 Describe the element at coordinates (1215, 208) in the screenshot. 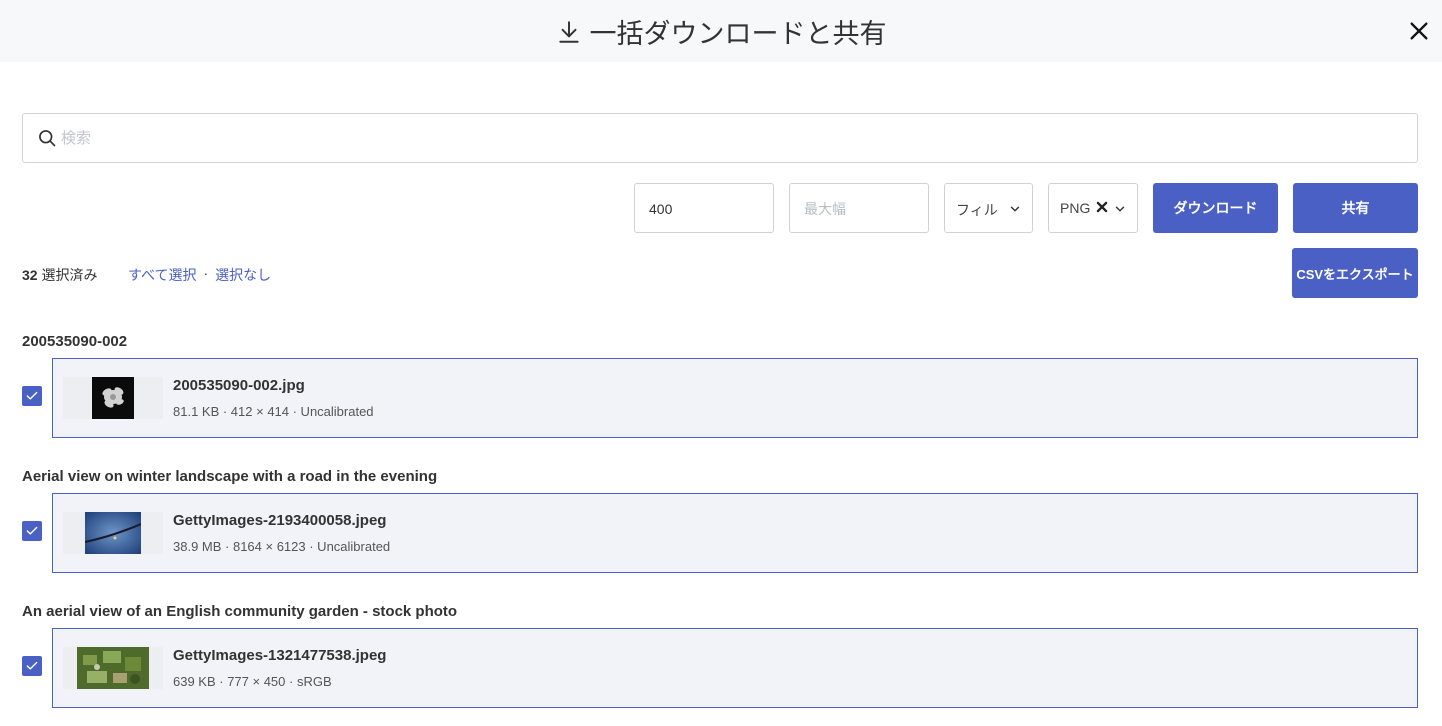

I see `download-button: ダウンロード` at that location.